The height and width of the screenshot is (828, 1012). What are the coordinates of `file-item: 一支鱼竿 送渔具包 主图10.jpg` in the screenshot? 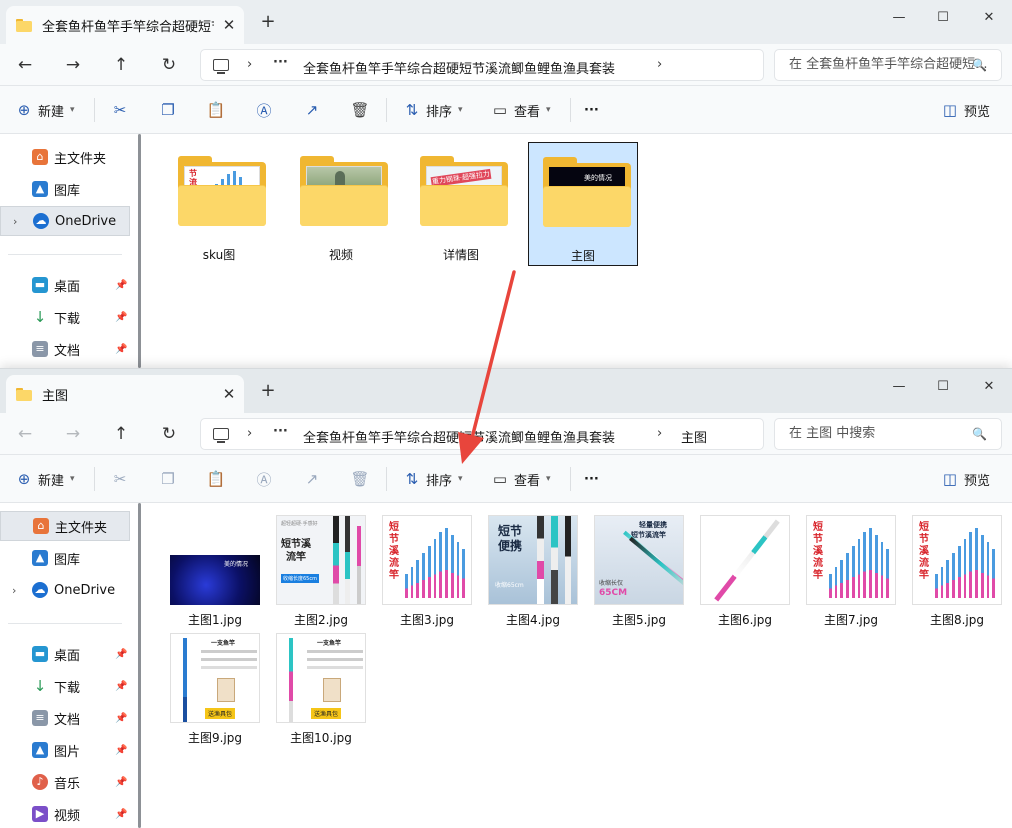 It's located at (321, 689).